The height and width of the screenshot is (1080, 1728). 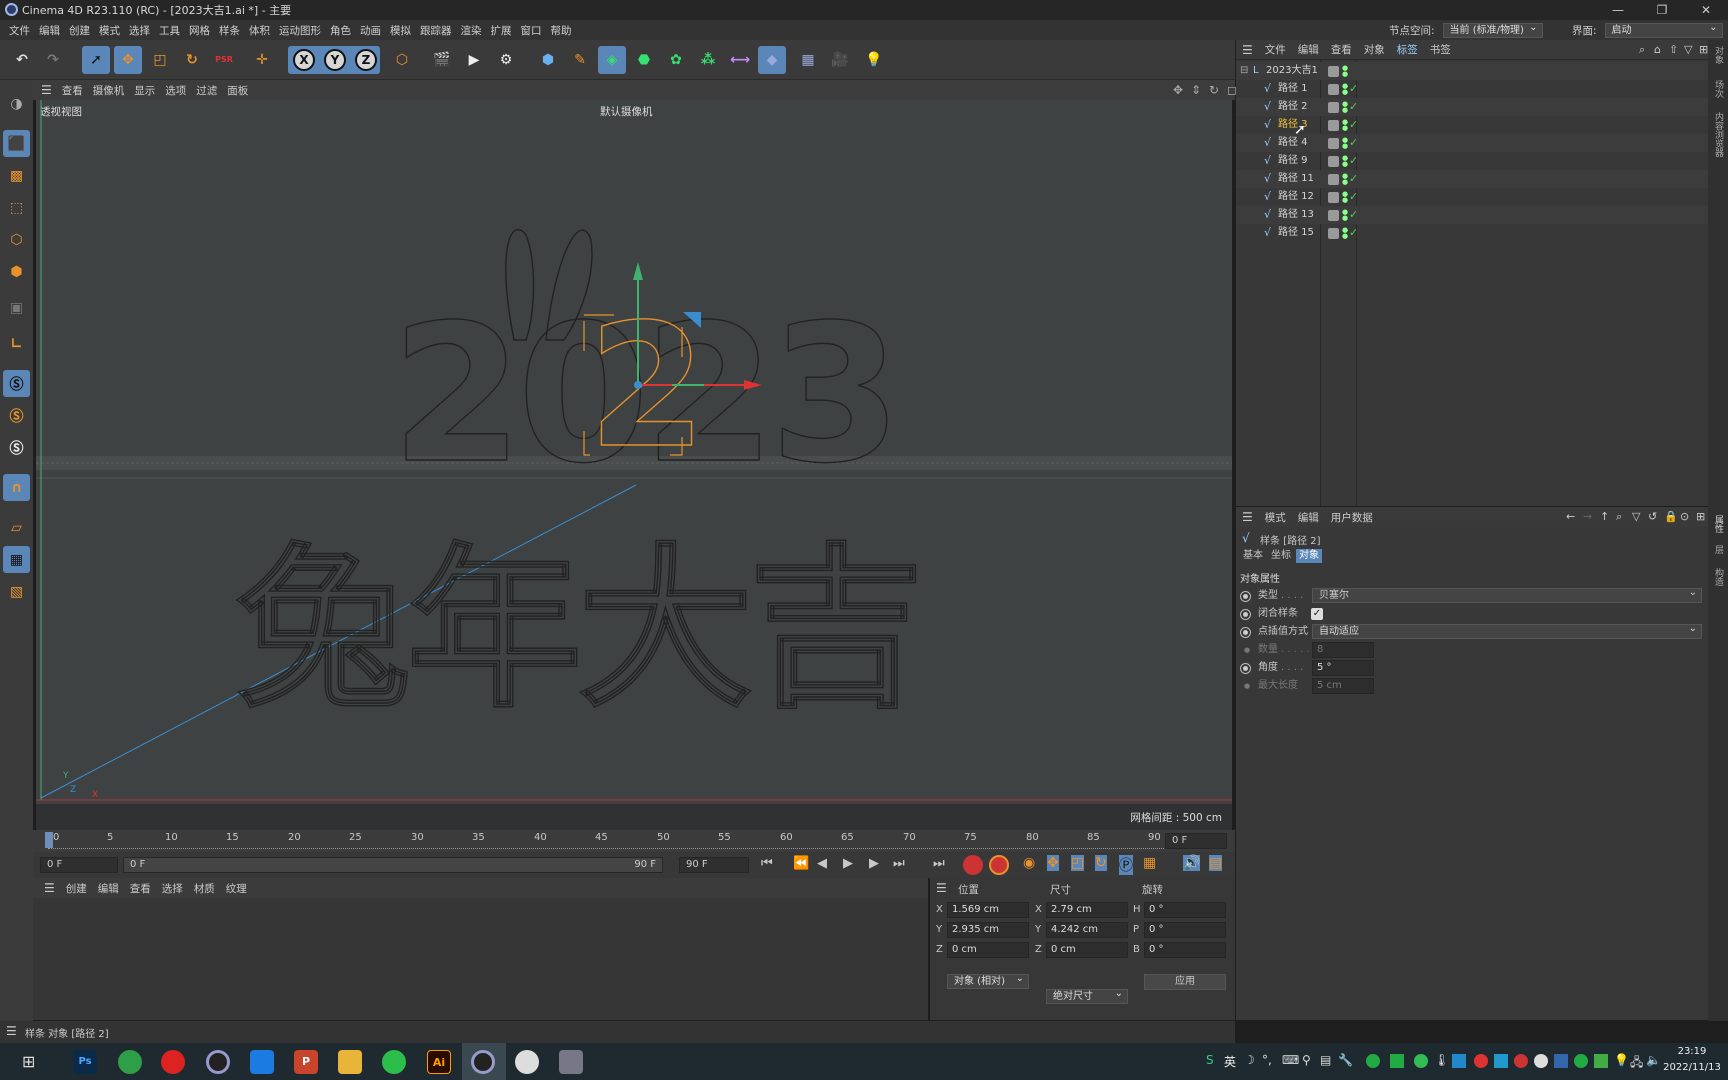 I want to click on up-arrow-icon: ↑, so click(x=1604, y=516).